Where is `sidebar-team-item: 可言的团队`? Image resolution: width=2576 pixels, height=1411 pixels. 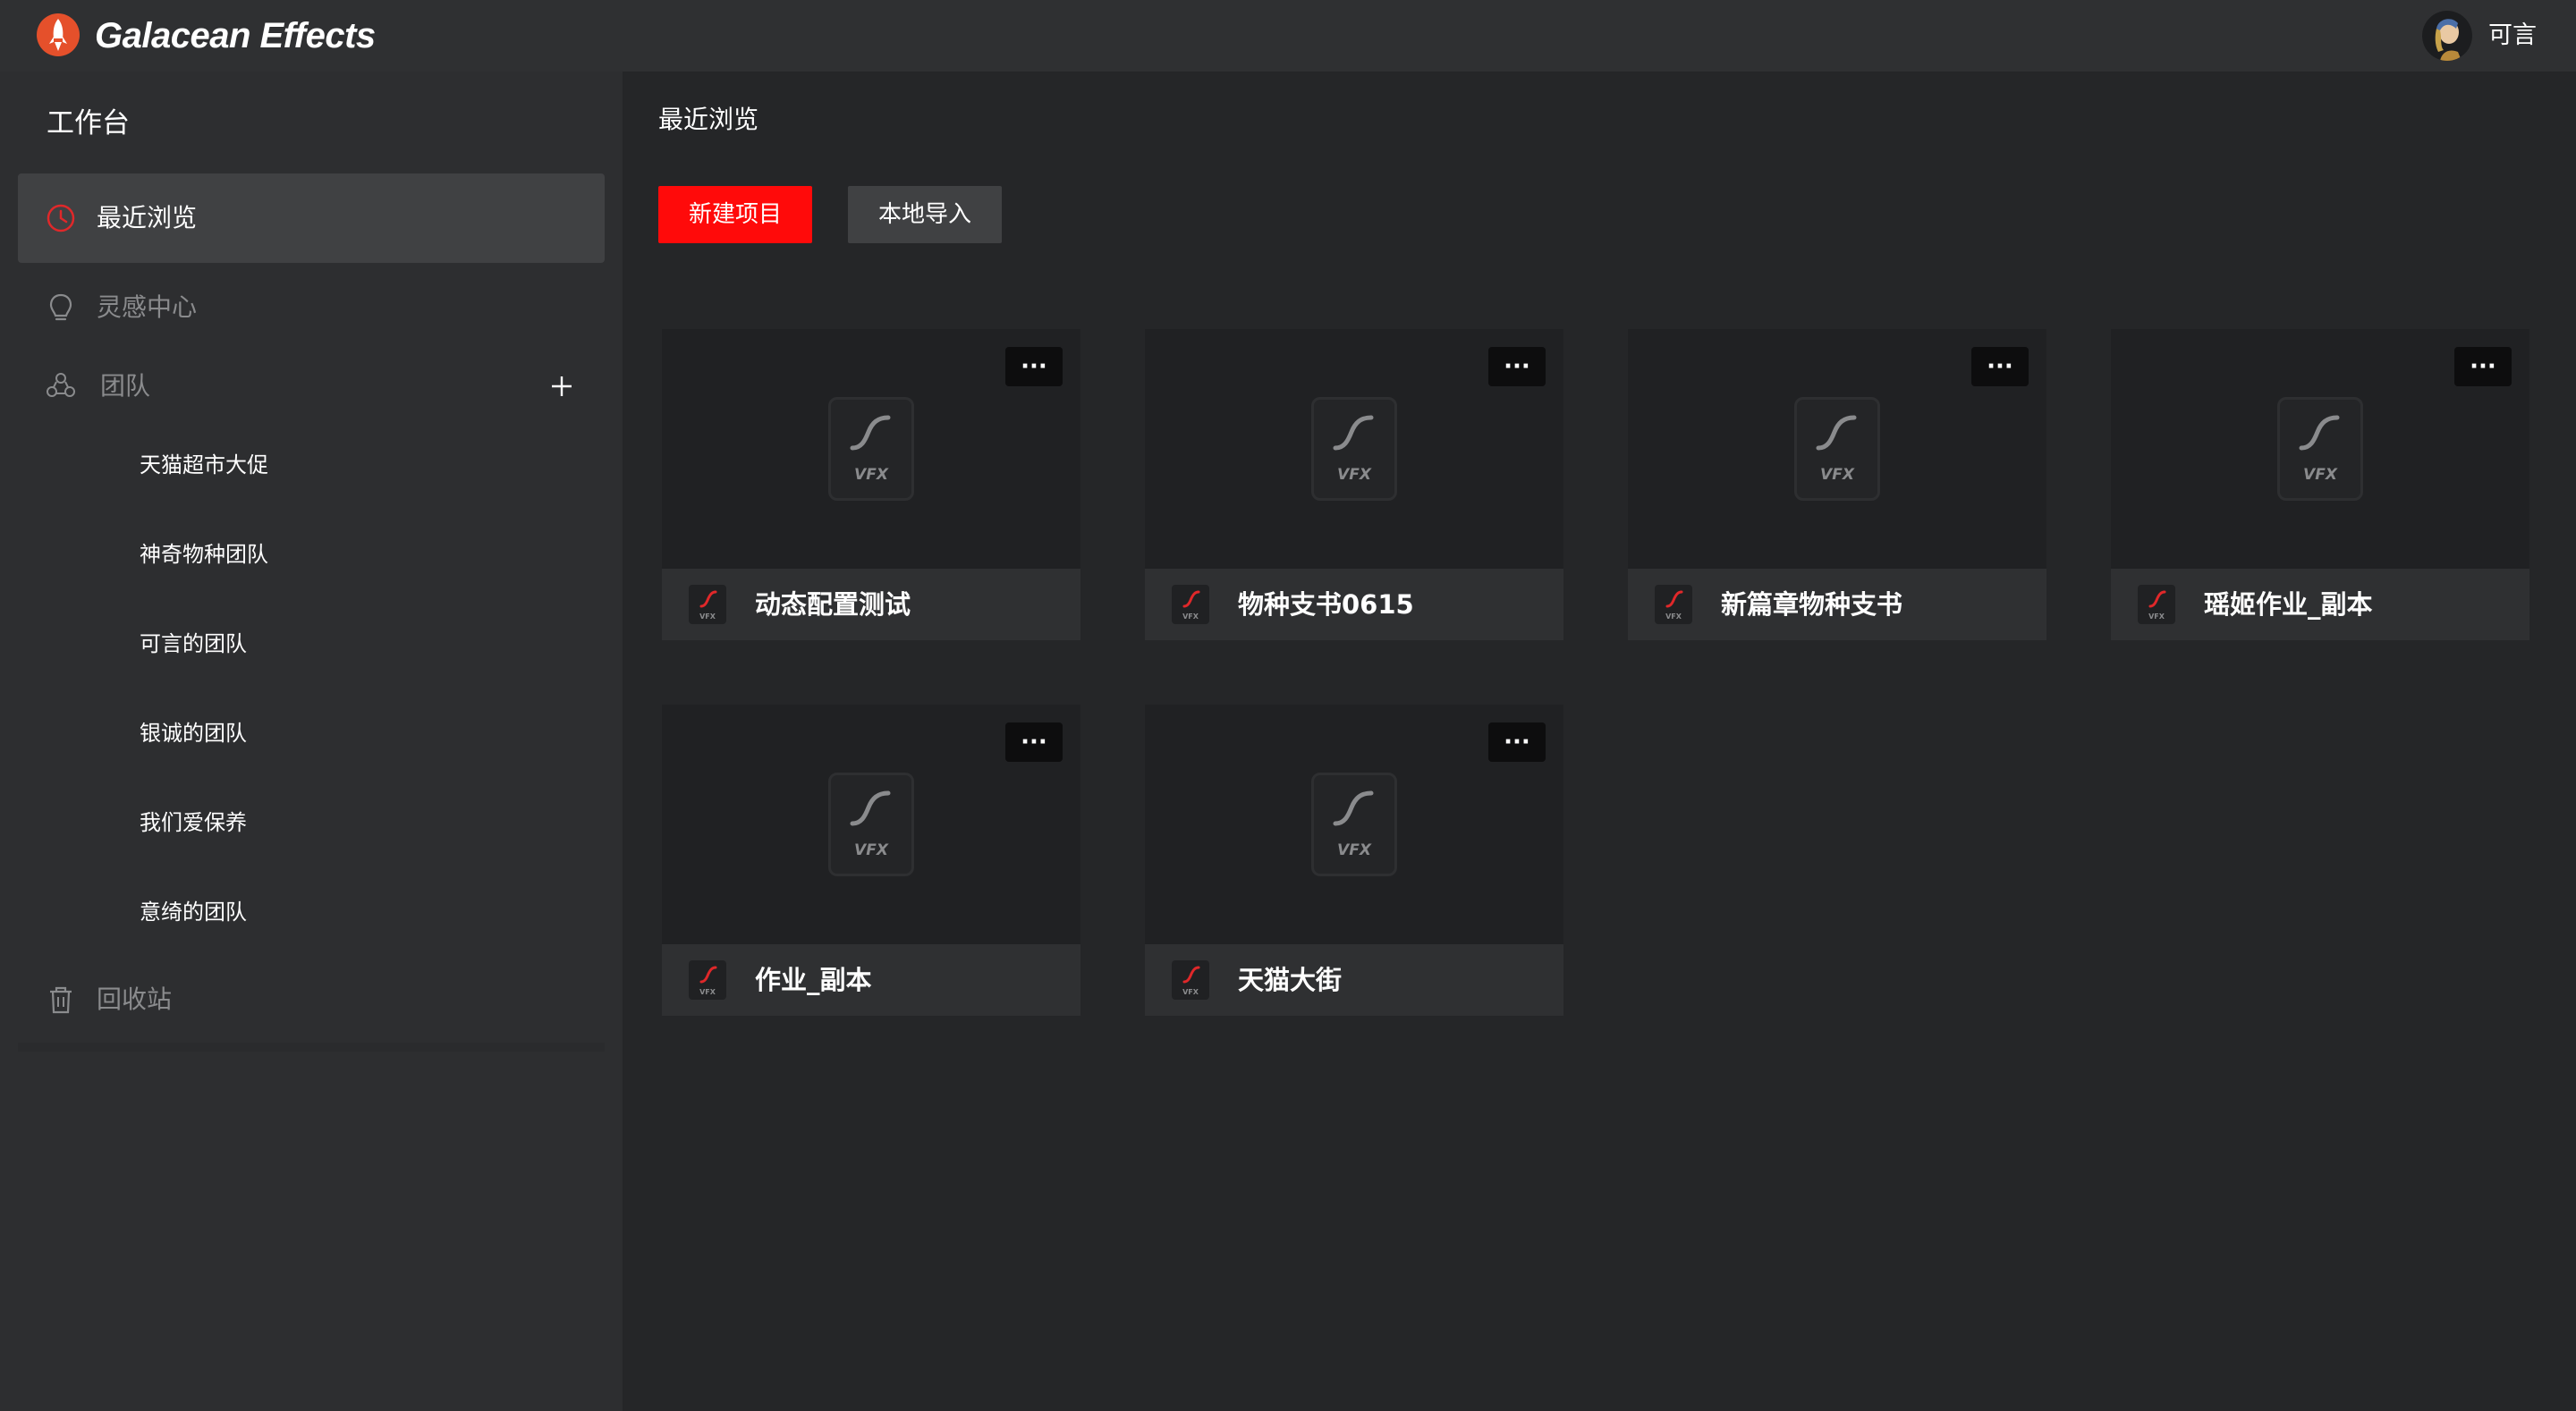 sidebar-team-item: 可言的团队 is located at coordinates (193, 644).